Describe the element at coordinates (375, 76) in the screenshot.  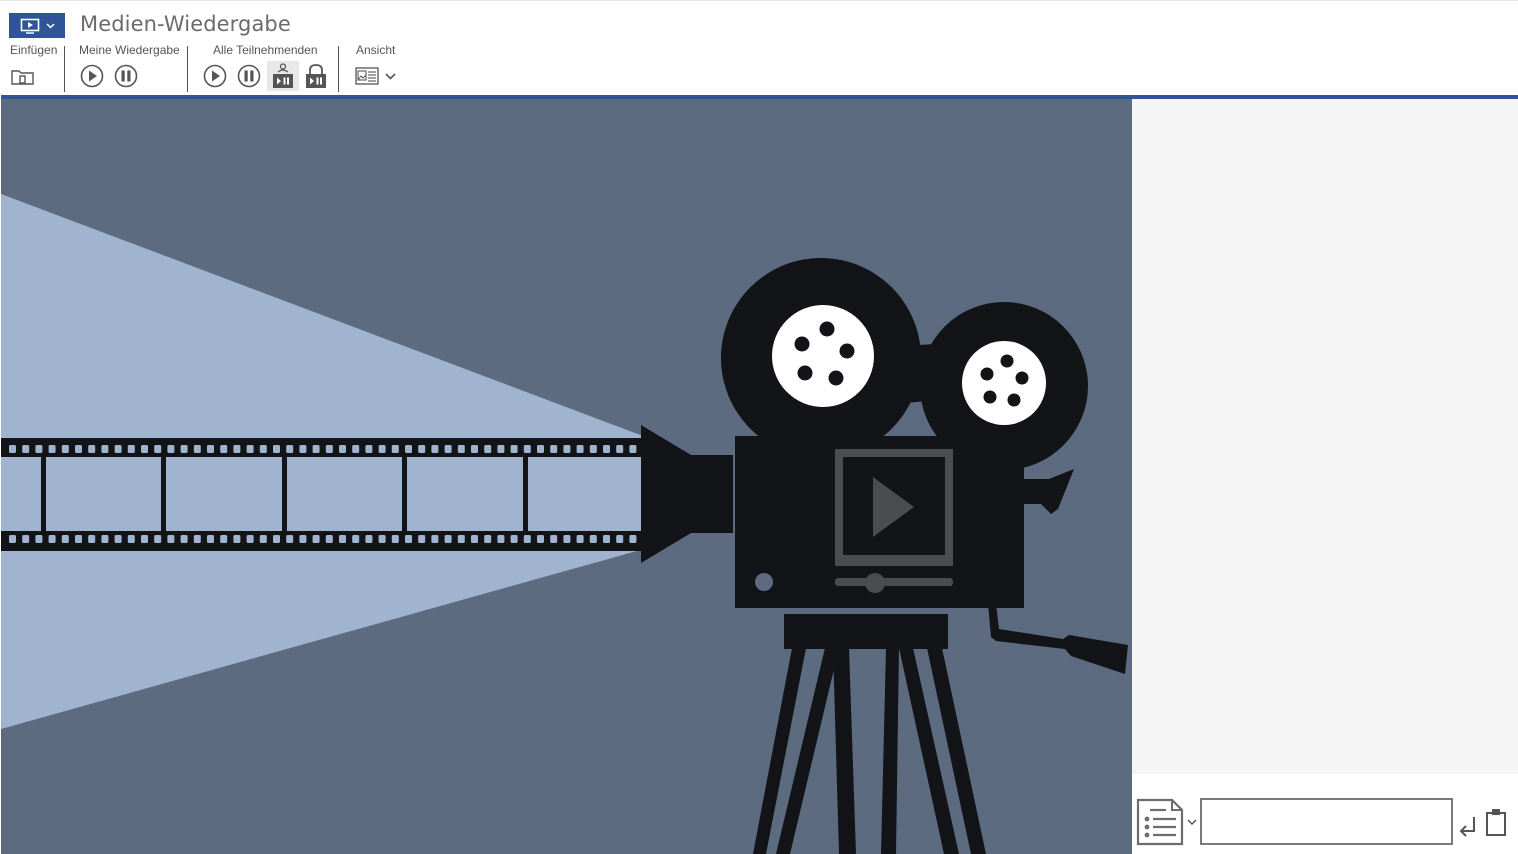
I see `view-layout-button` at that location.